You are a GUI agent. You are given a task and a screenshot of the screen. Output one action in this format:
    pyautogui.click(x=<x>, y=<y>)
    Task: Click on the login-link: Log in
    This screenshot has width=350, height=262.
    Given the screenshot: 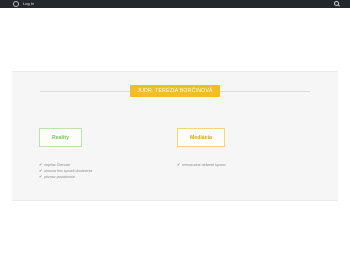 What is the action you would take?
    pyautogui.click(x=28, y=4)
    